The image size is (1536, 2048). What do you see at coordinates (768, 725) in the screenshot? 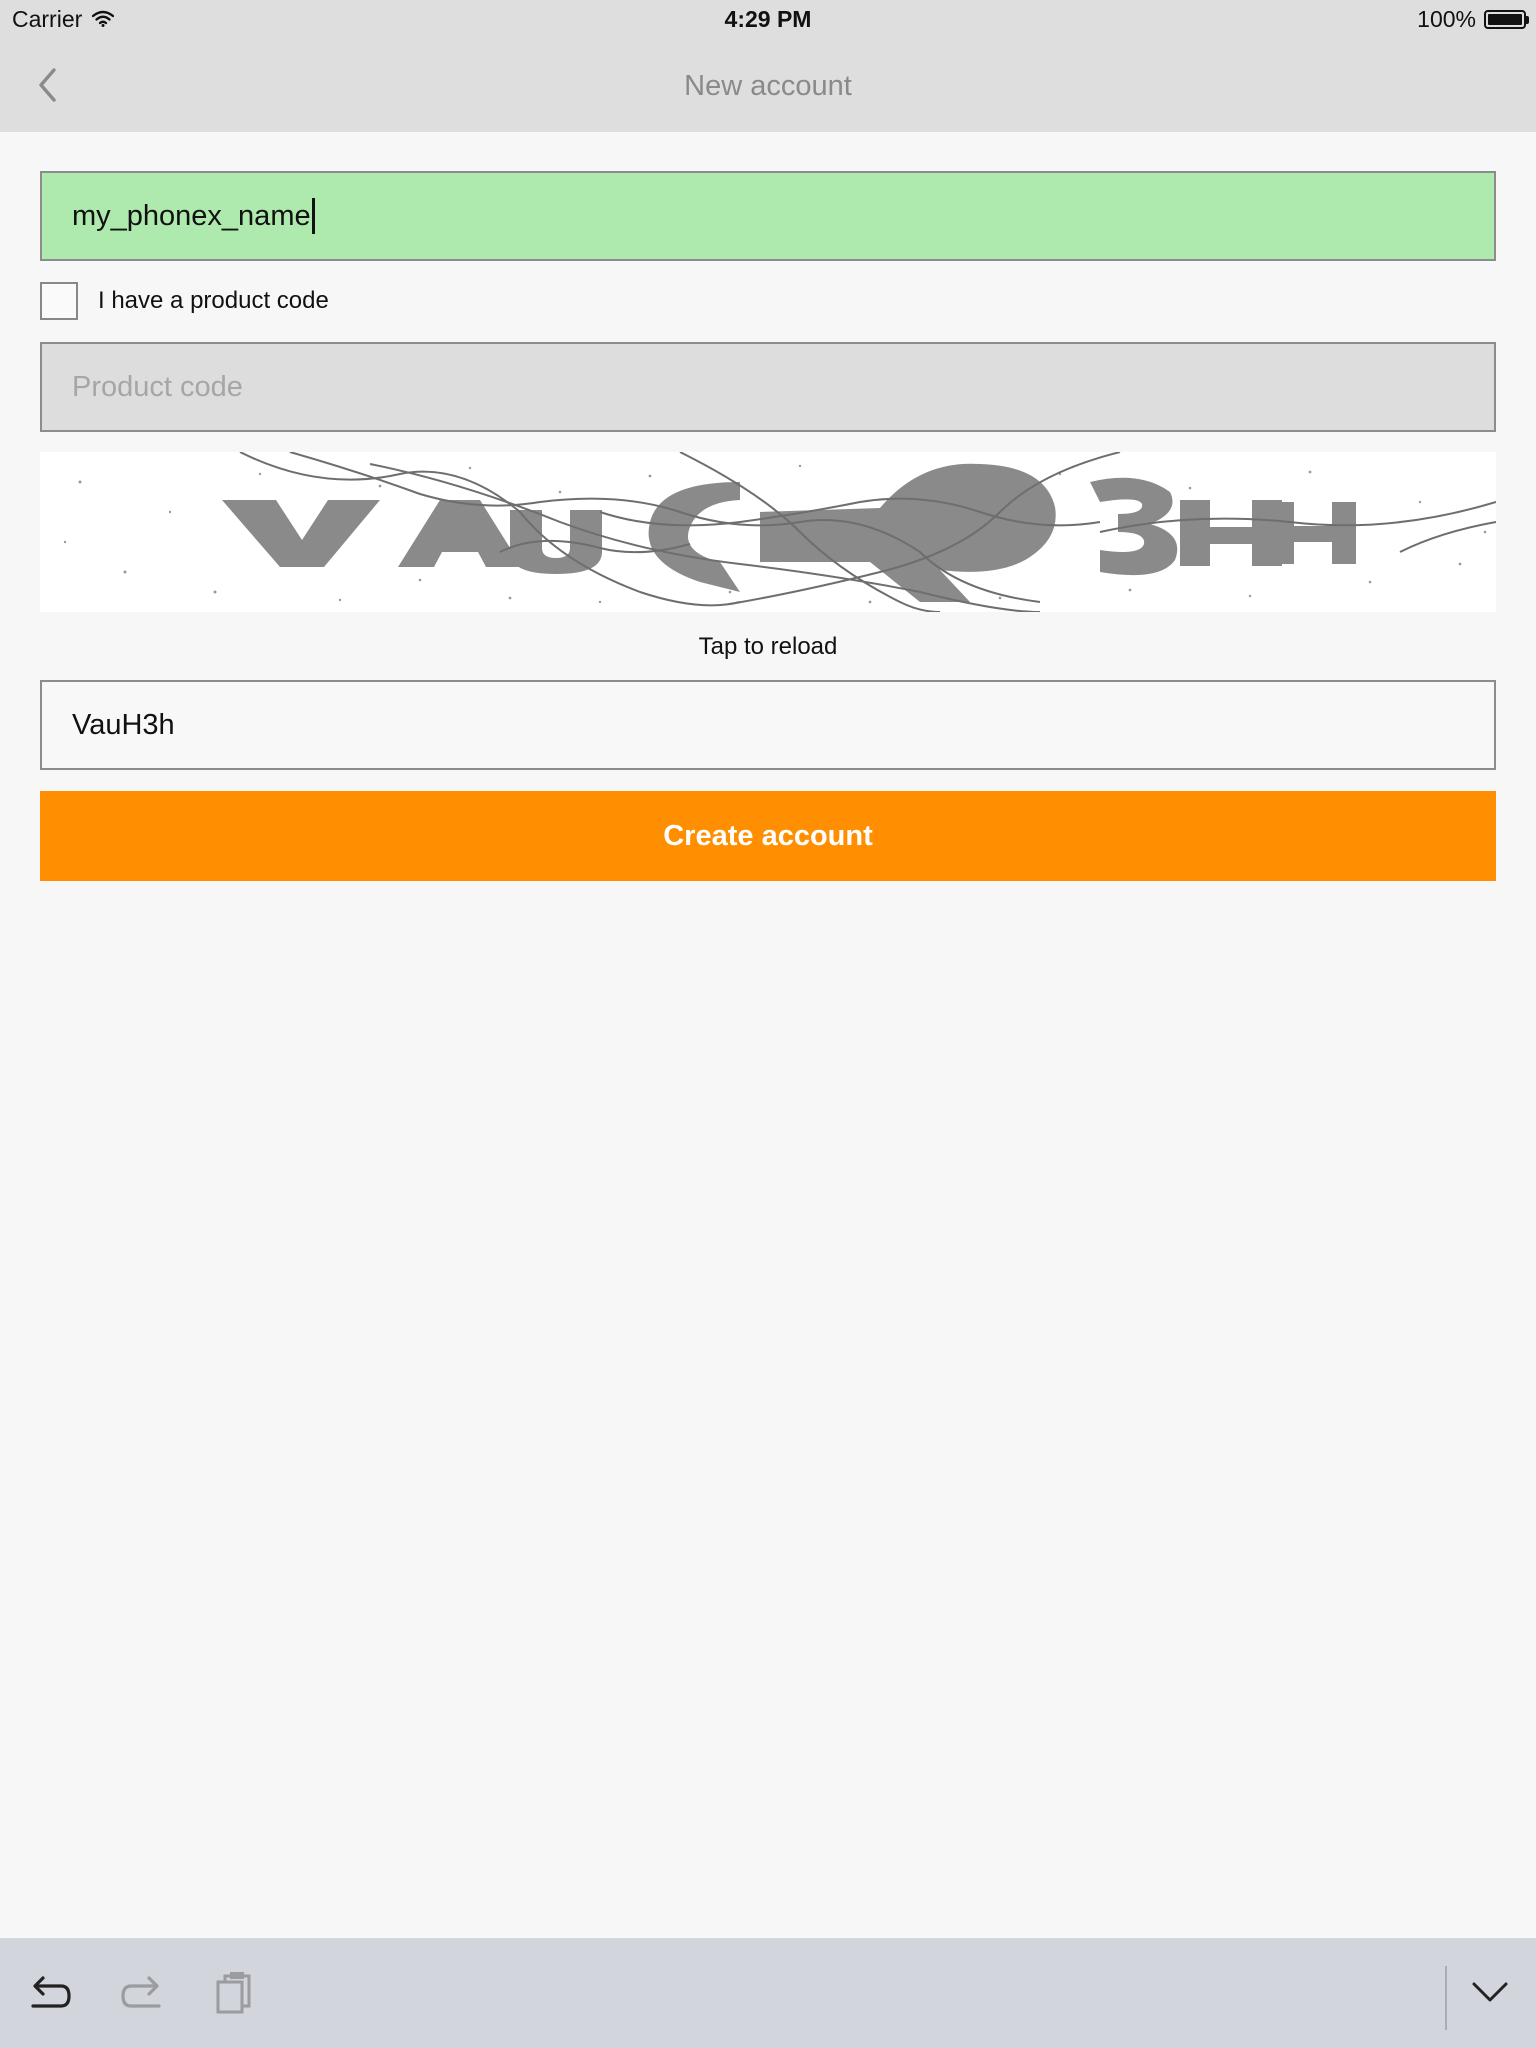
I see `captcha-input: VauH3h` at bounding box center [768, 725].